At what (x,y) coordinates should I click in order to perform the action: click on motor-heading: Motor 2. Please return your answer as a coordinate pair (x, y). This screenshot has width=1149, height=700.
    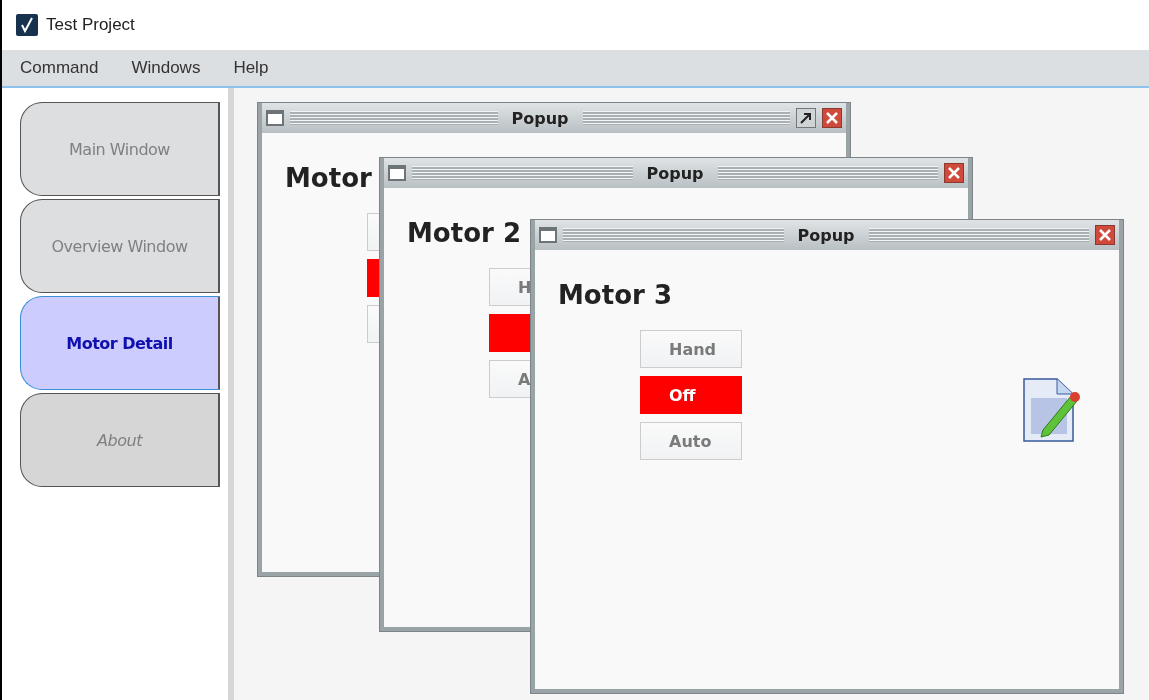
    Looking at the image, I should click on (464, 233).